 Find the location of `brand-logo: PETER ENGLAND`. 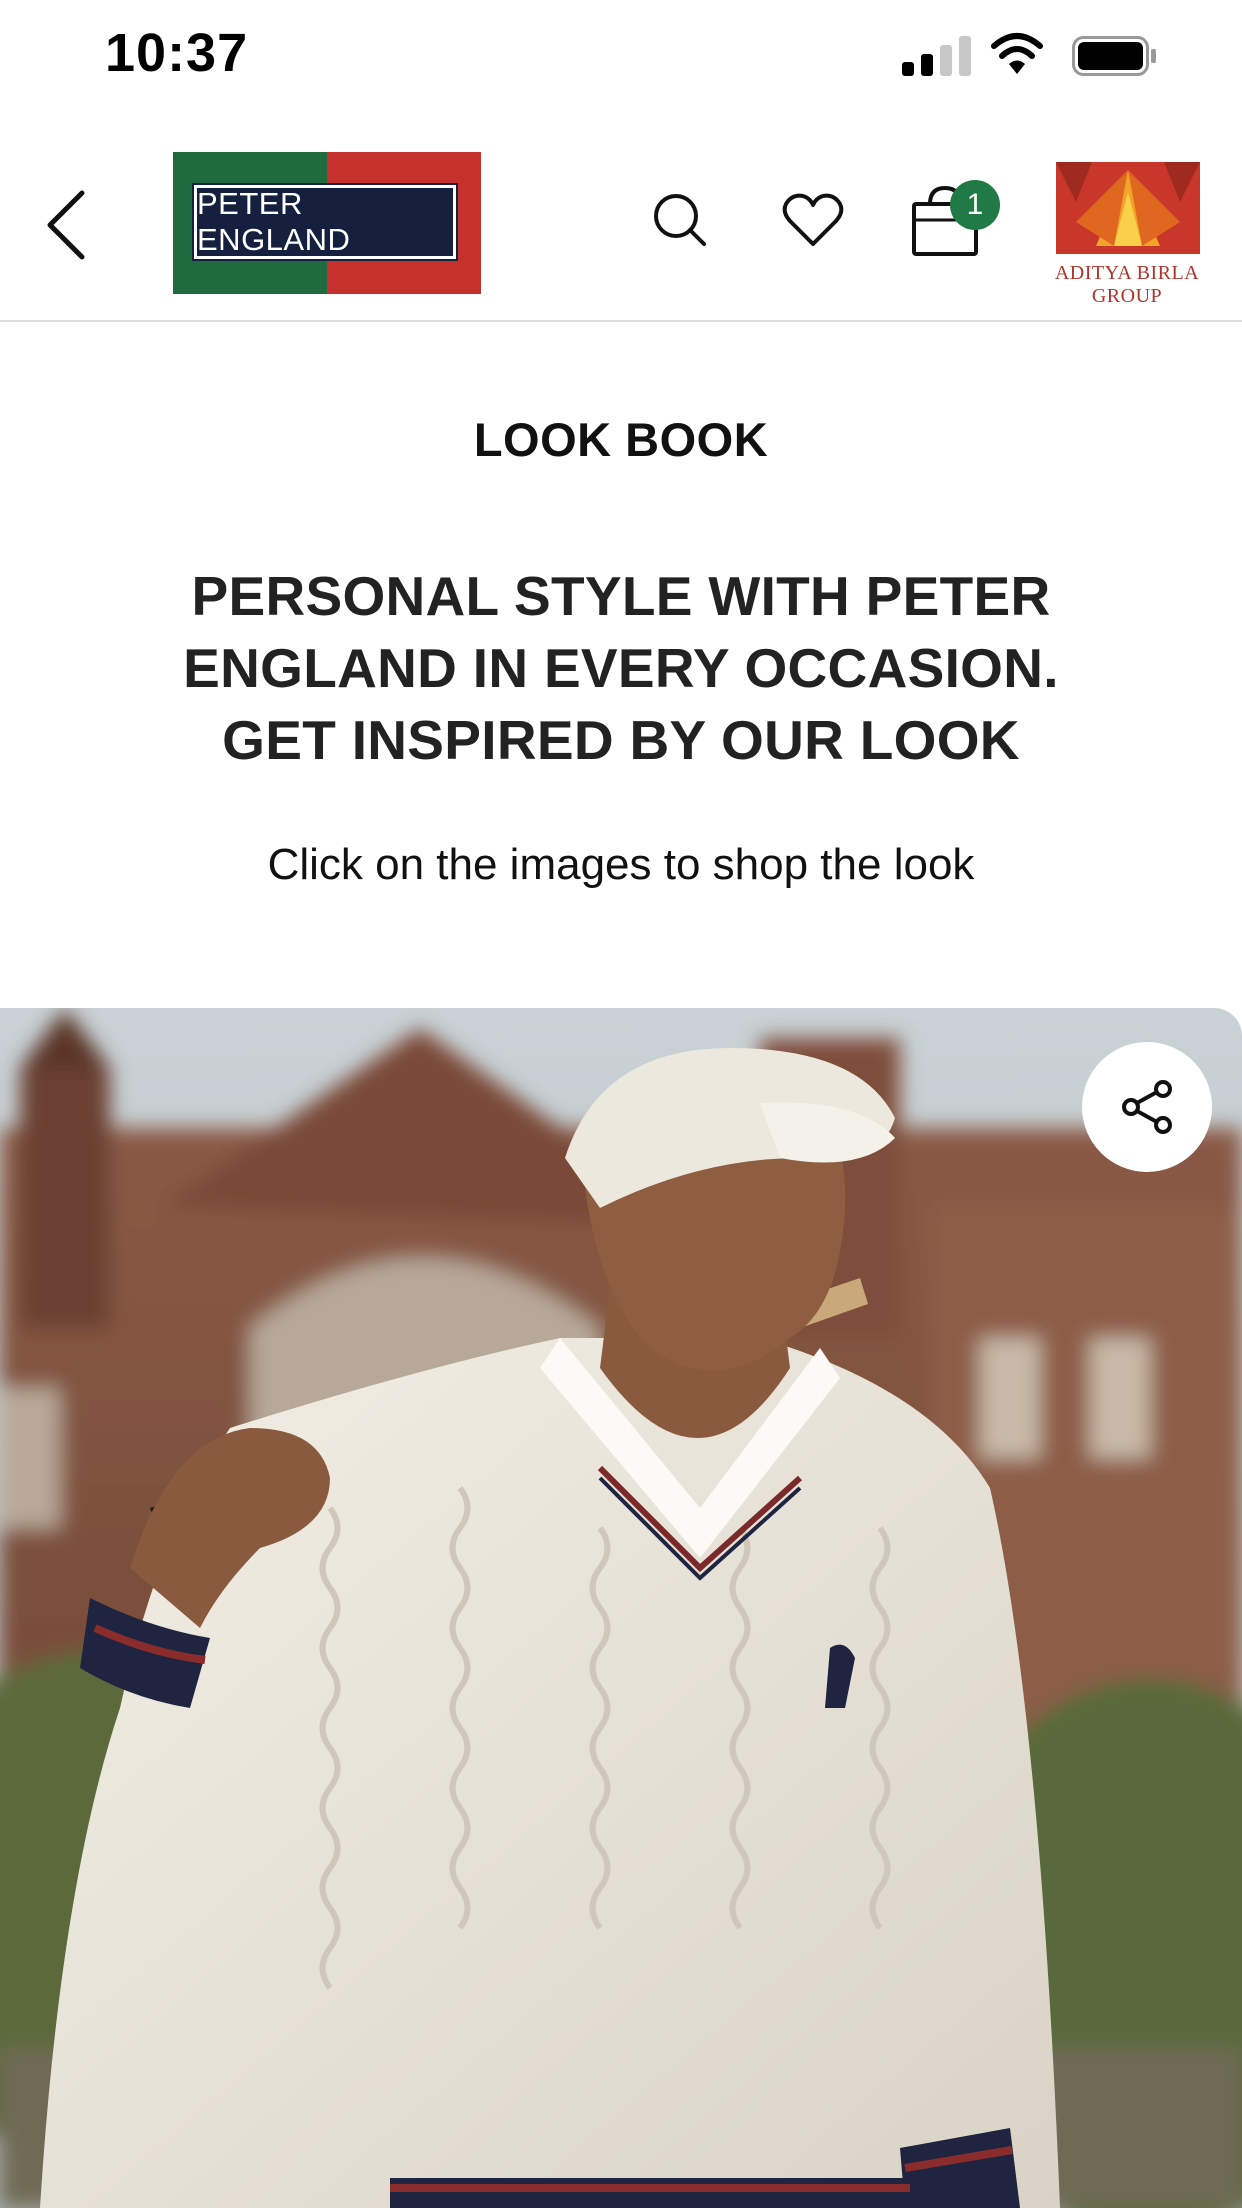

brand-logo: PETER ENGLAND is located at coordinates (327, 223).